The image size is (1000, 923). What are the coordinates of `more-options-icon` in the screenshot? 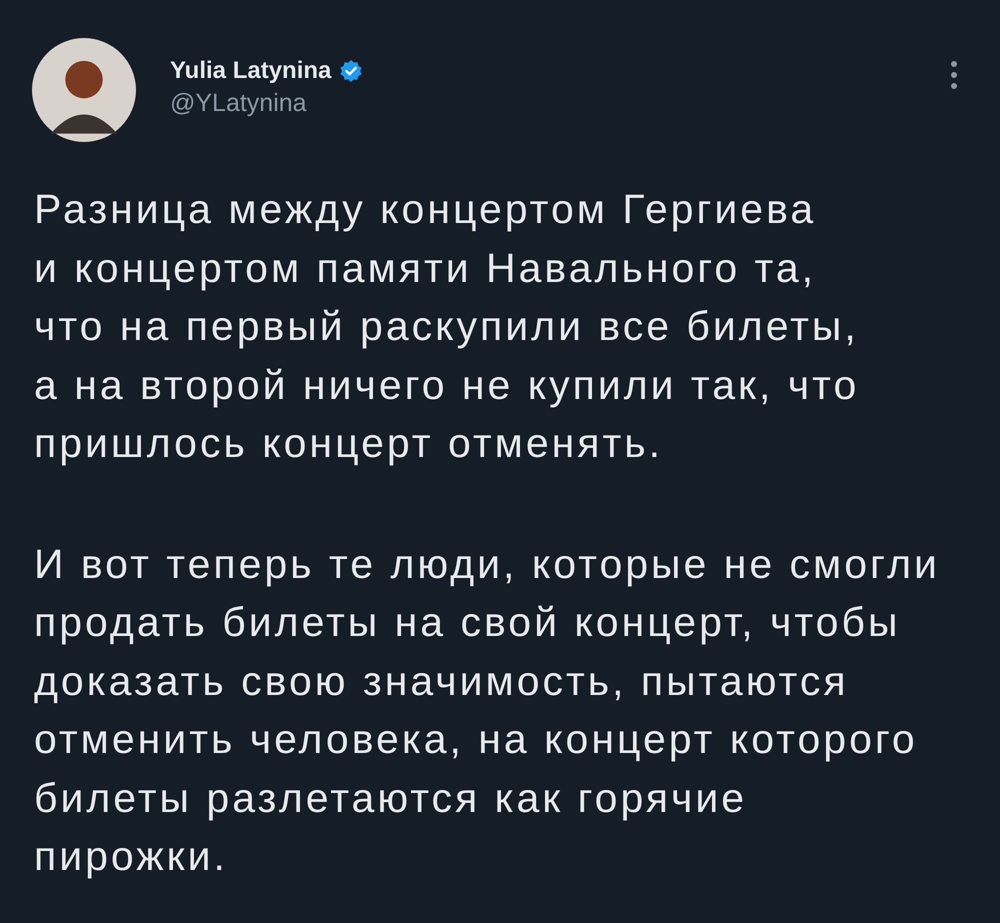 It's located at (954, 75).